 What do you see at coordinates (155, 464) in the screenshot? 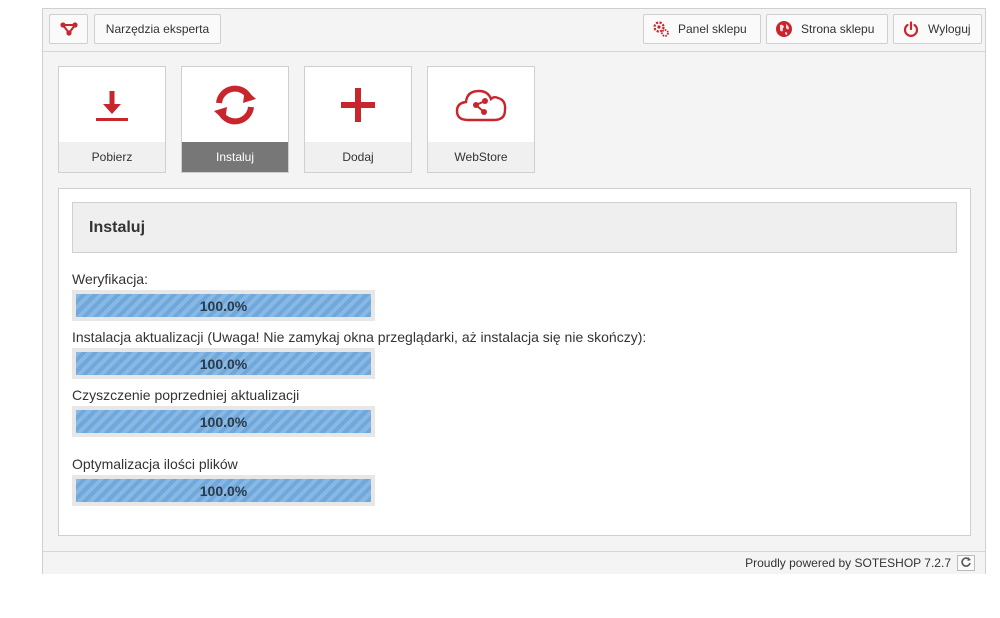
I see `step-label: Optymalizacja ilości plików` at bounding box center [155, 464].